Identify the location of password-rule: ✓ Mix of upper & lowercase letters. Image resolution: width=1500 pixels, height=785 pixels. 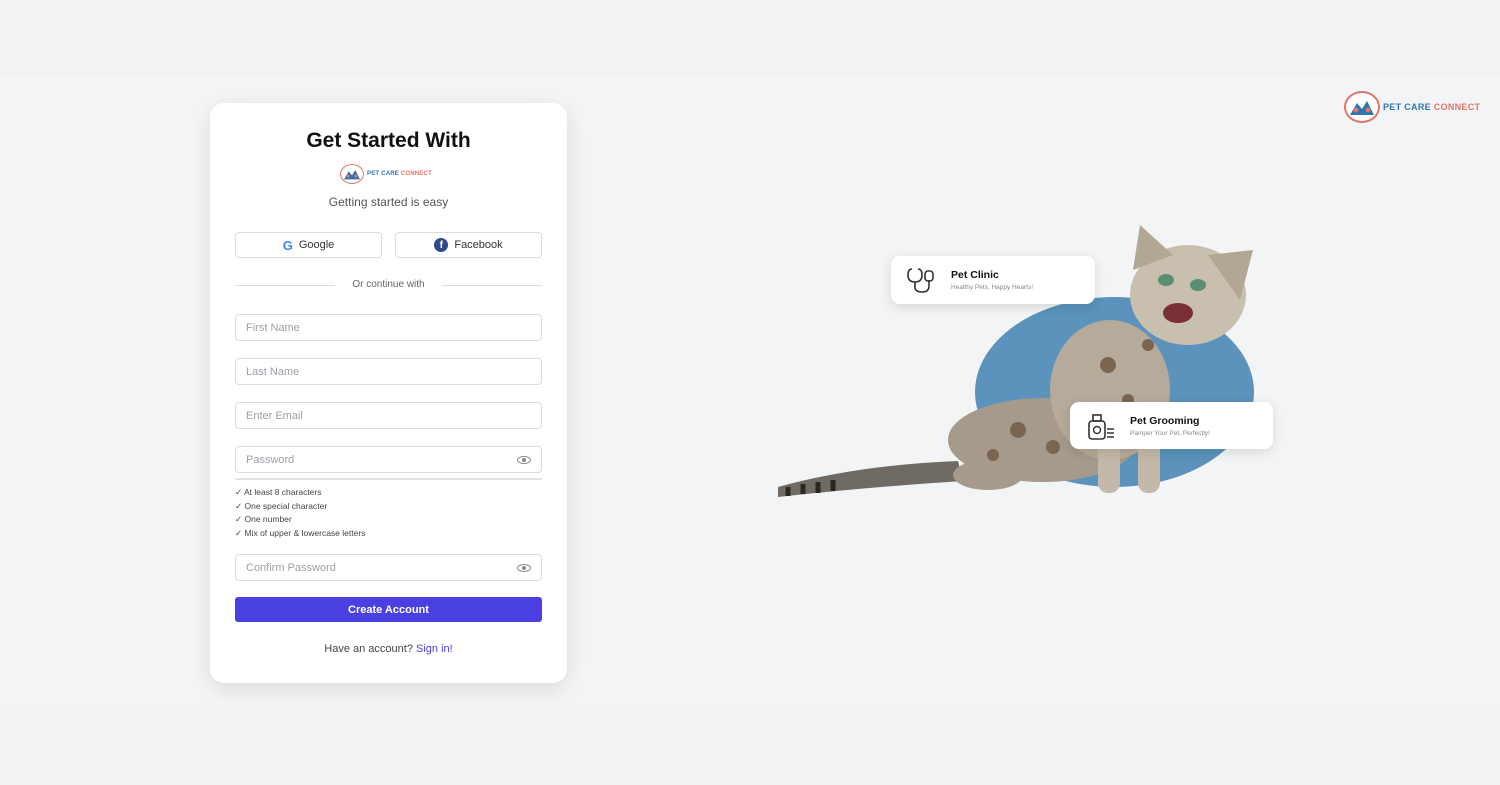
(300, 532).